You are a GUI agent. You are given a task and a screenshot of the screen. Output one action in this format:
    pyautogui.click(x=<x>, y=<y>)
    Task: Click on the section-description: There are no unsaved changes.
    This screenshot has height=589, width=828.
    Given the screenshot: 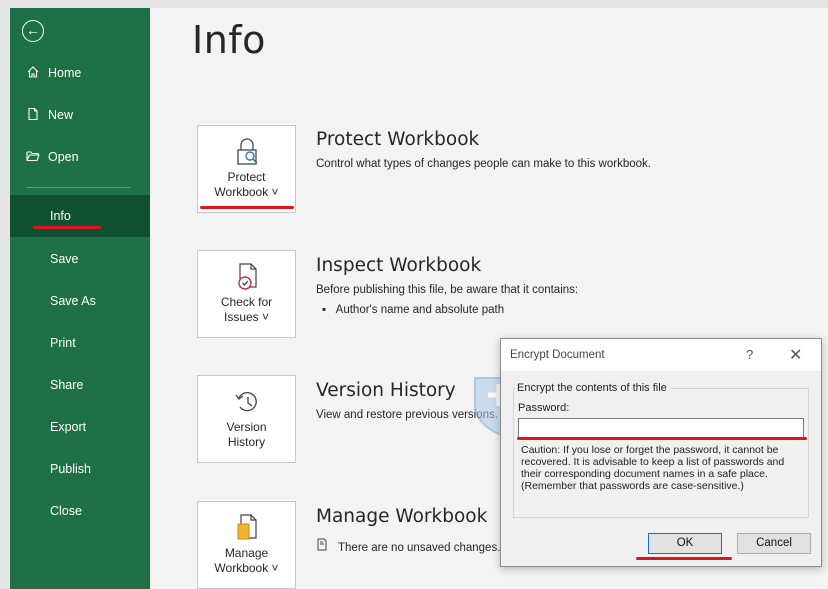 What is the action you would take?
    pyautogui.click(x=408, y=546)
    